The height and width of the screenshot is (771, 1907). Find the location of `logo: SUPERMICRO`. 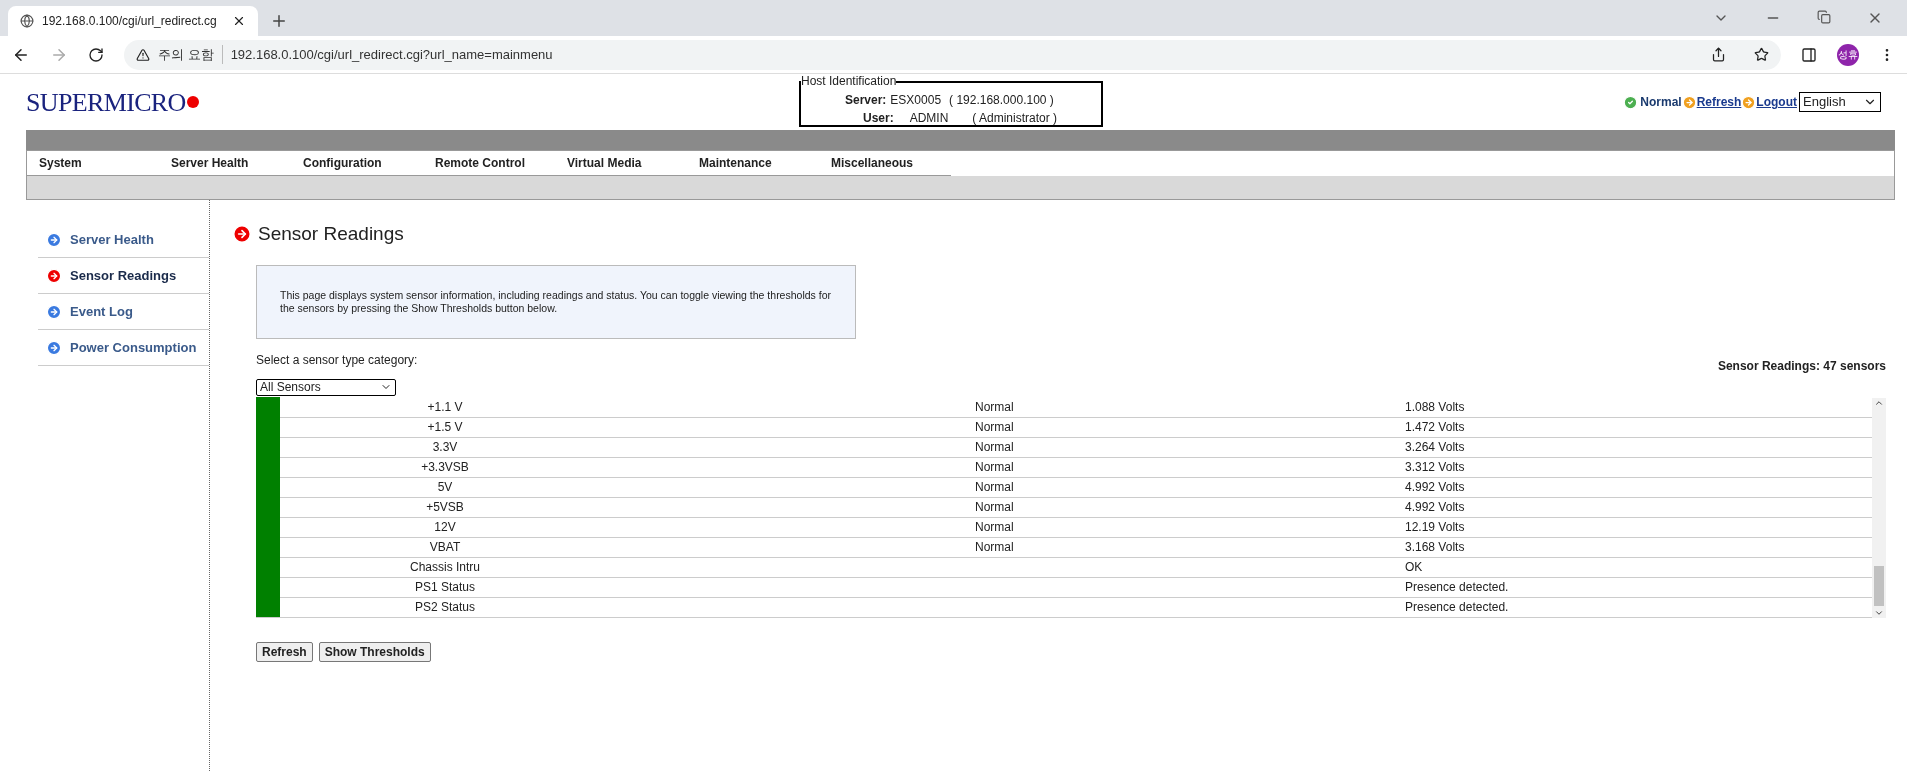

logo: SUPERMICRO is located at coordinates (106, 102).